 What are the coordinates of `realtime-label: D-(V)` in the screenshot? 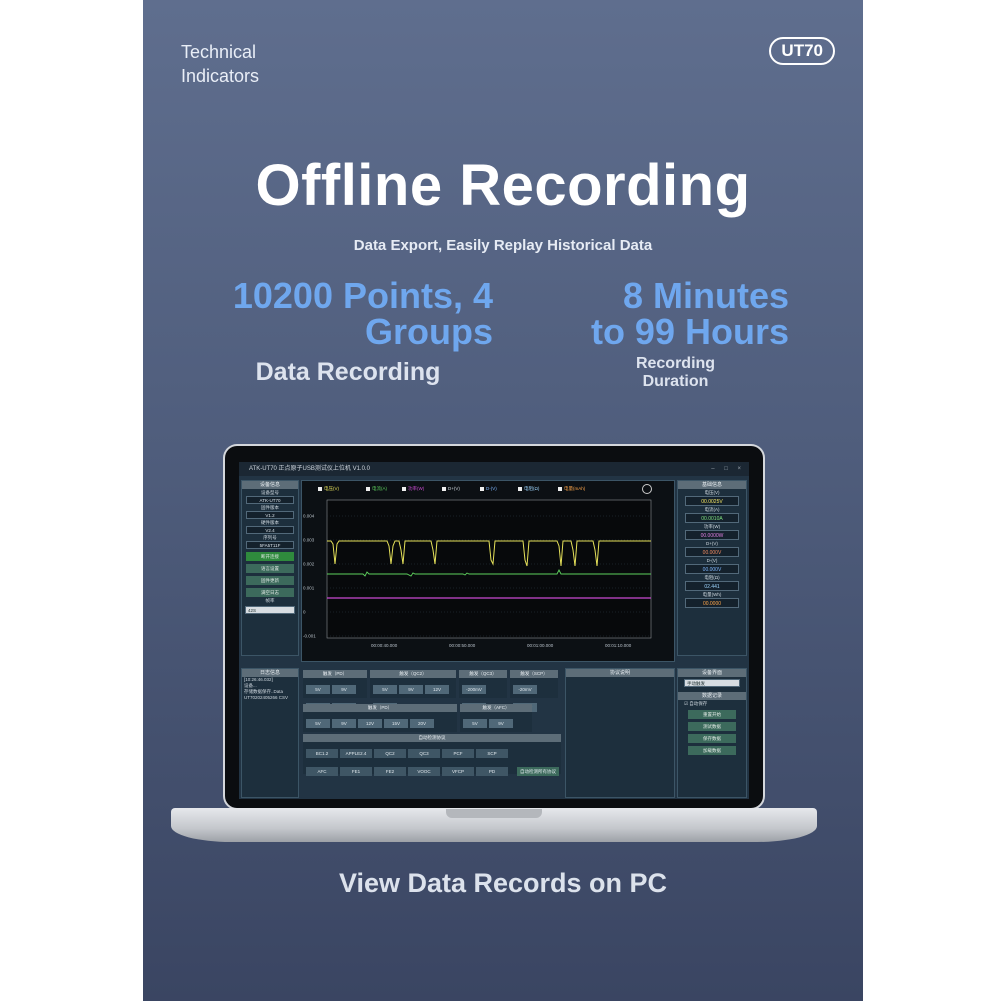 It's located at (712, 560).